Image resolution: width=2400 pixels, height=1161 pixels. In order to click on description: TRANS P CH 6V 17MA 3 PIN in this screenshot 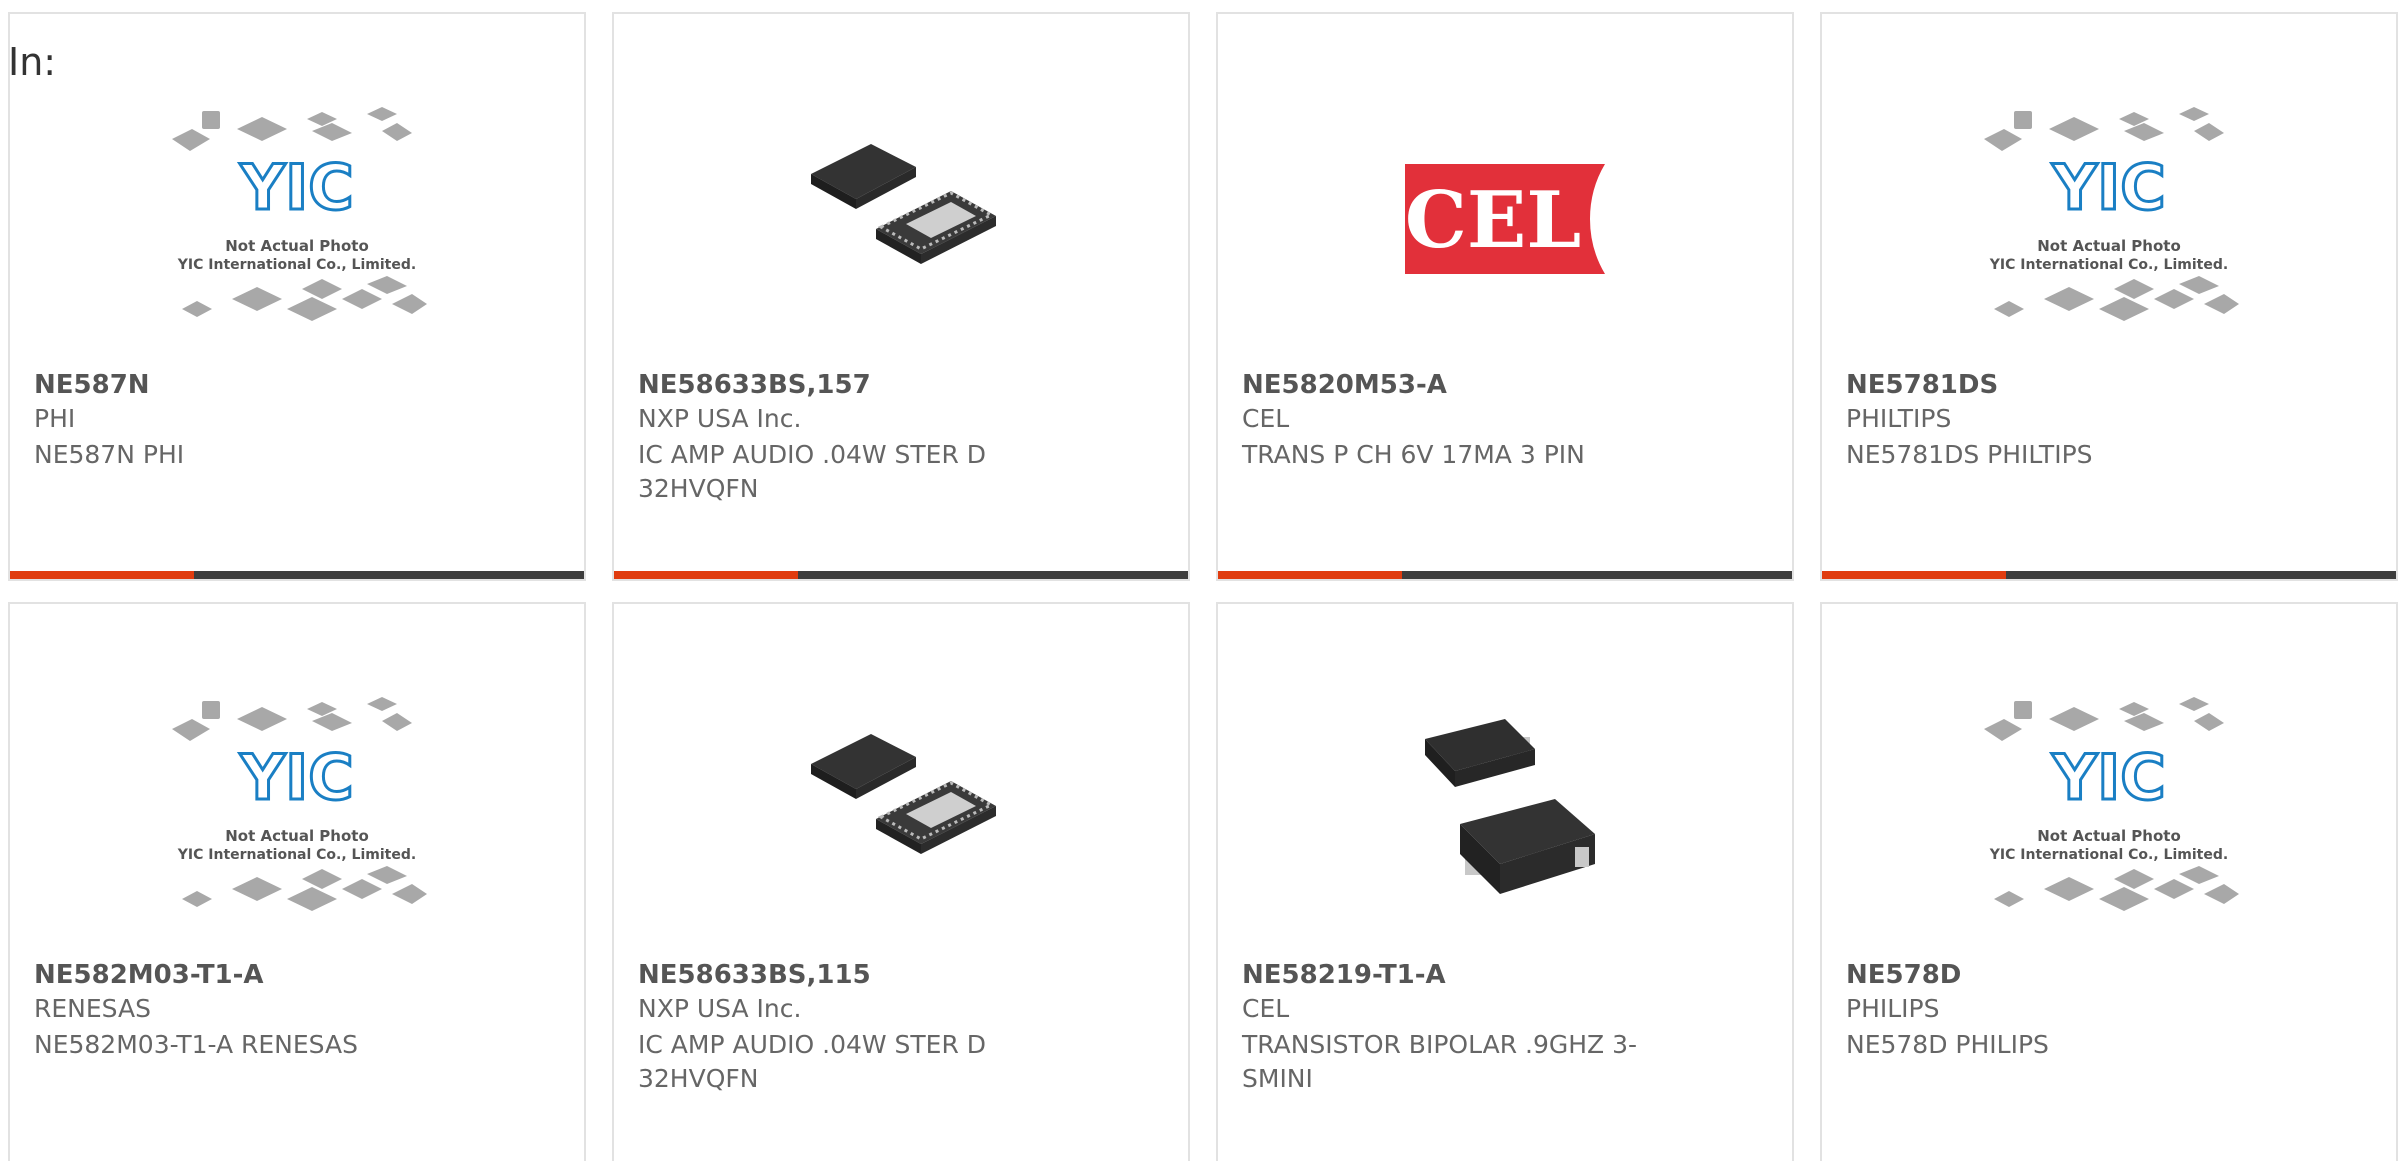, I will do `click(1413, 454)`.